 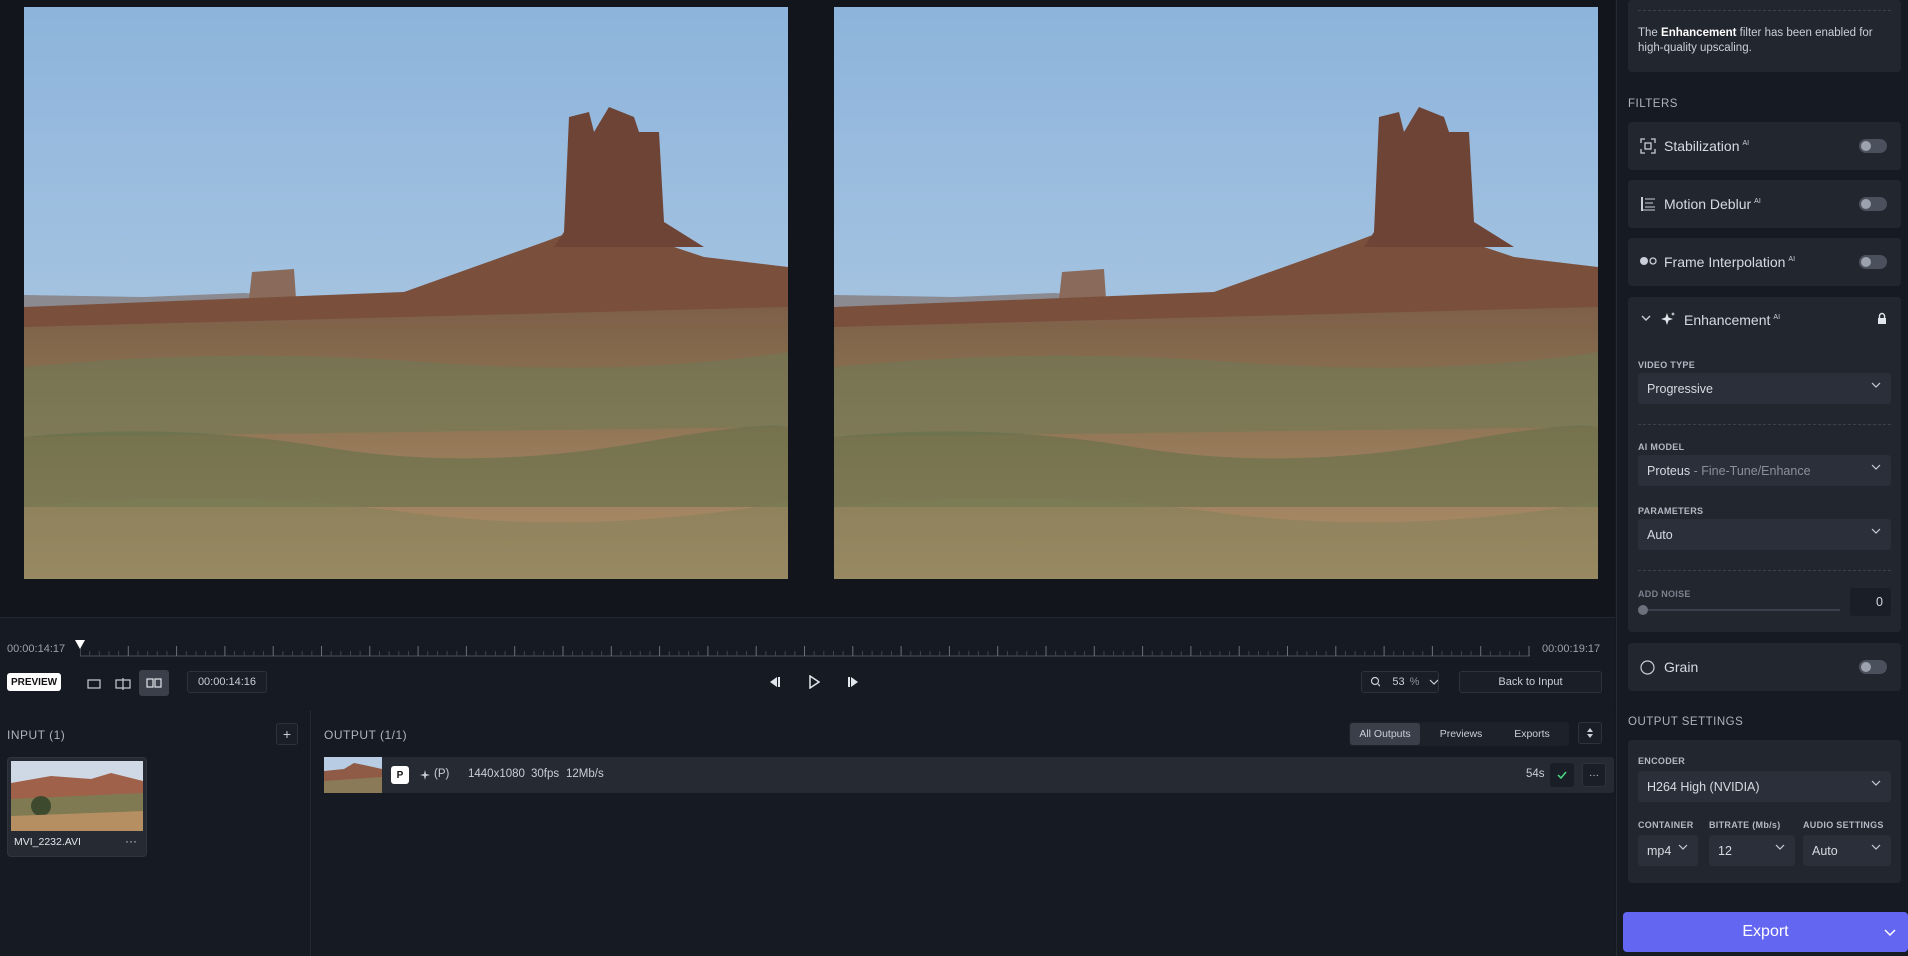 I want to click on input-panel: INPUT (1) + MVI_2232.AVI ···, so click(x=155, y=833).